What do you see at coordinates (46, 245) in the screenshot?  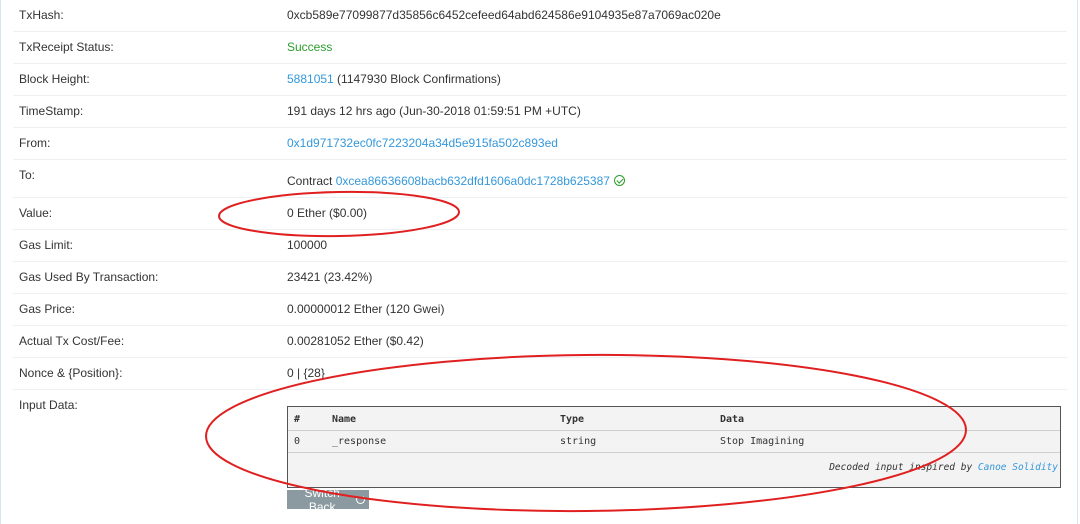 I see `gas-limit-label: Gas Limit:` at bounding box center [46, 245].